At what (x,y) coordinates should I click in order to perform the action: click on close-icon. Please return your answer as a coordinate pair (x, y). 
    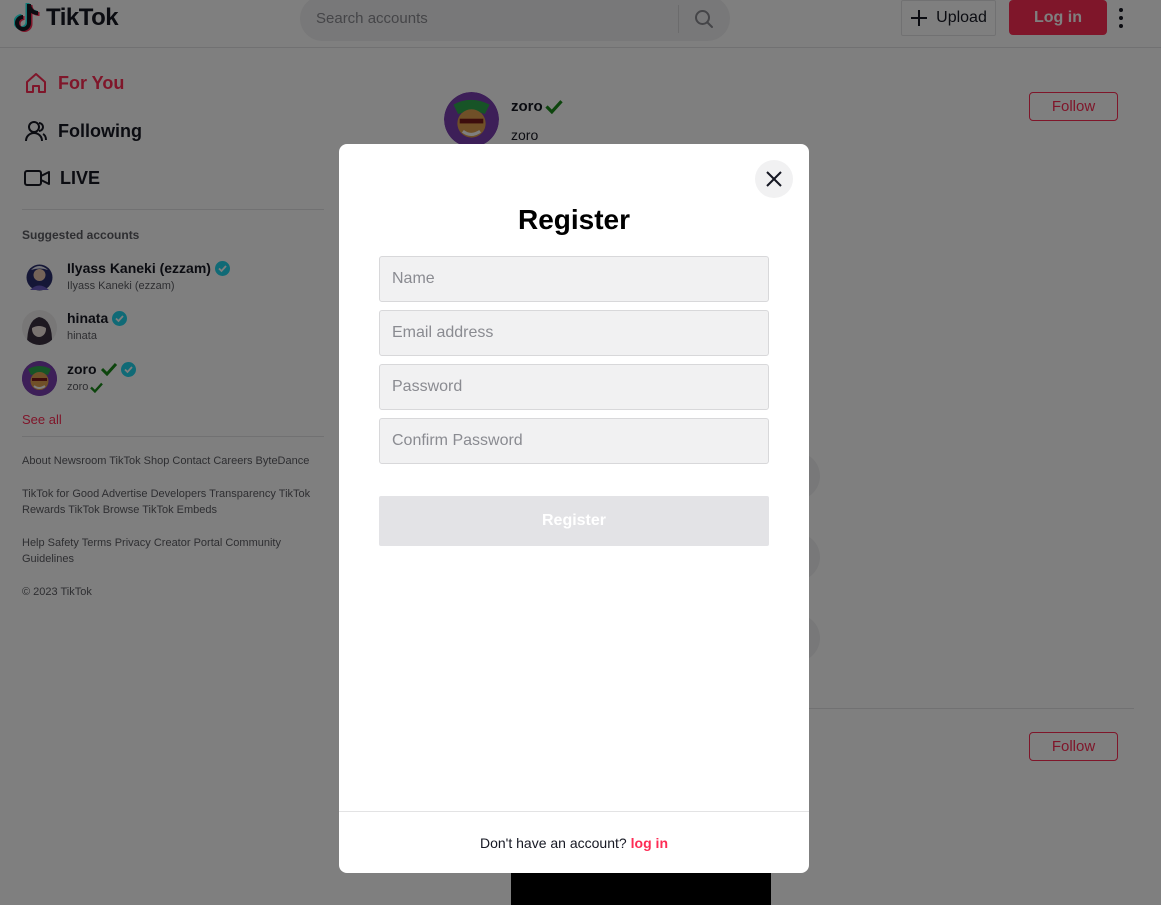
    Looking at the image, I should click on (774, 179).